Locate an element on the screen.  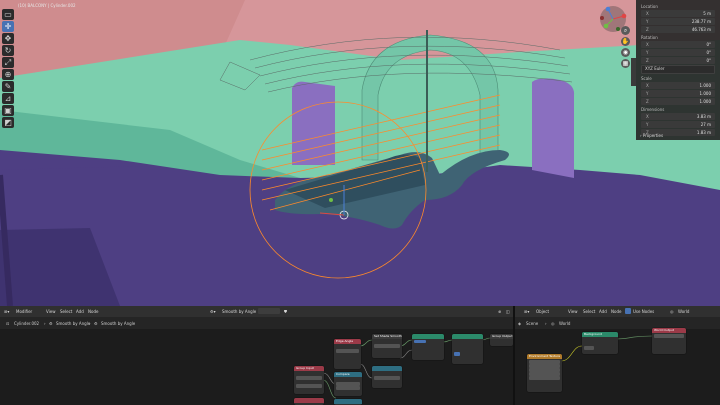
rotation-heading: Rotation is located at coordinates (649, 37).